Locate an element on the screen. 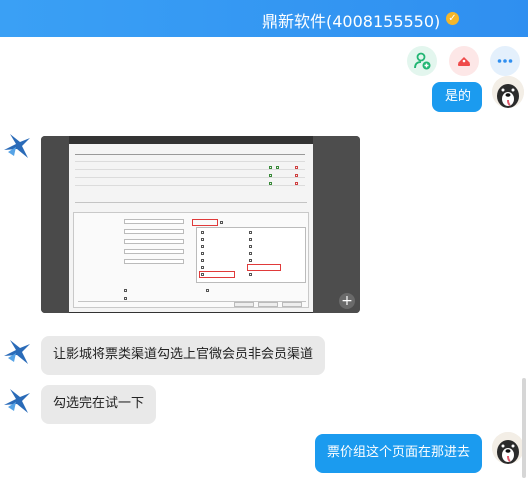 The height and width of the screenshot is (483, 528). more-icon is located at coordinates (505, 61).